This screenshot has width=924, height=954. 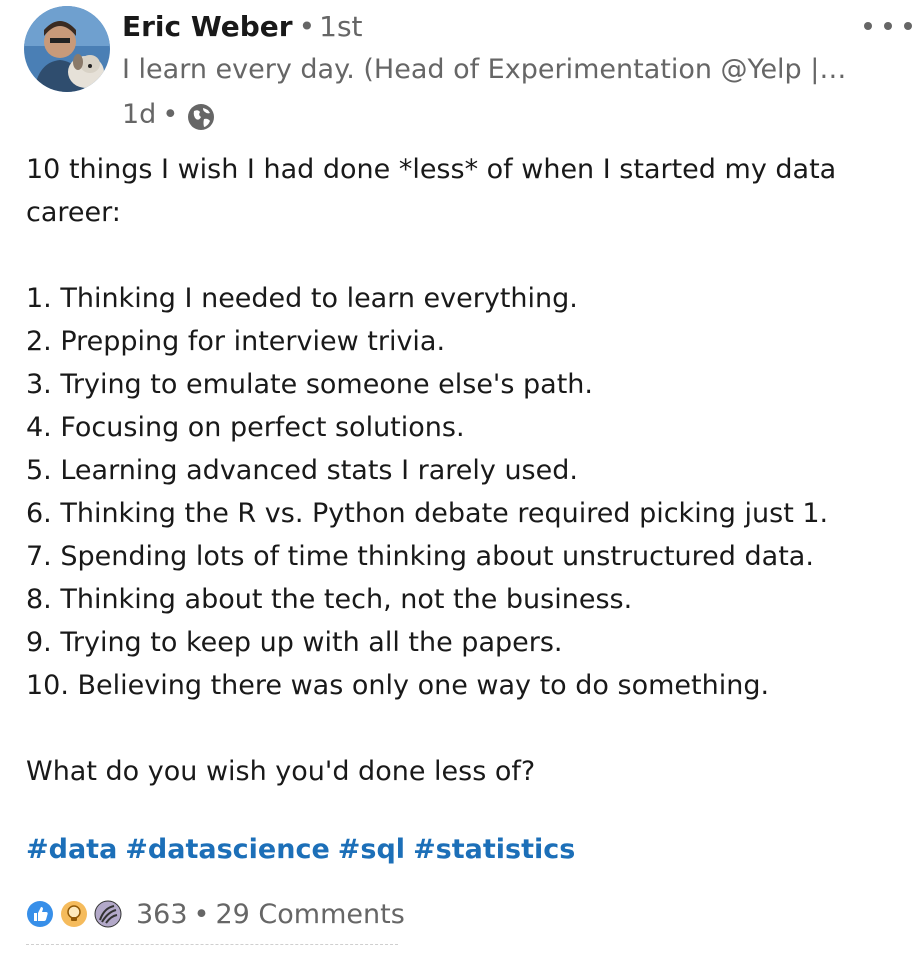 I want to click on hashtag-statistics: #statistics, so click(x=494, y=849).